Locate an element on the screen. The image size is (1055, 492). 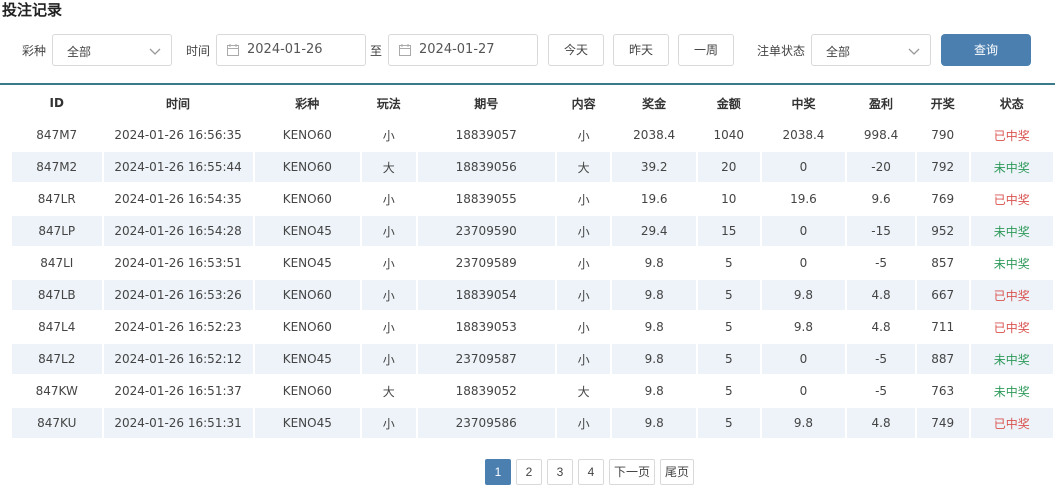
column-header: 内容 is located at coordinates (583, 103).